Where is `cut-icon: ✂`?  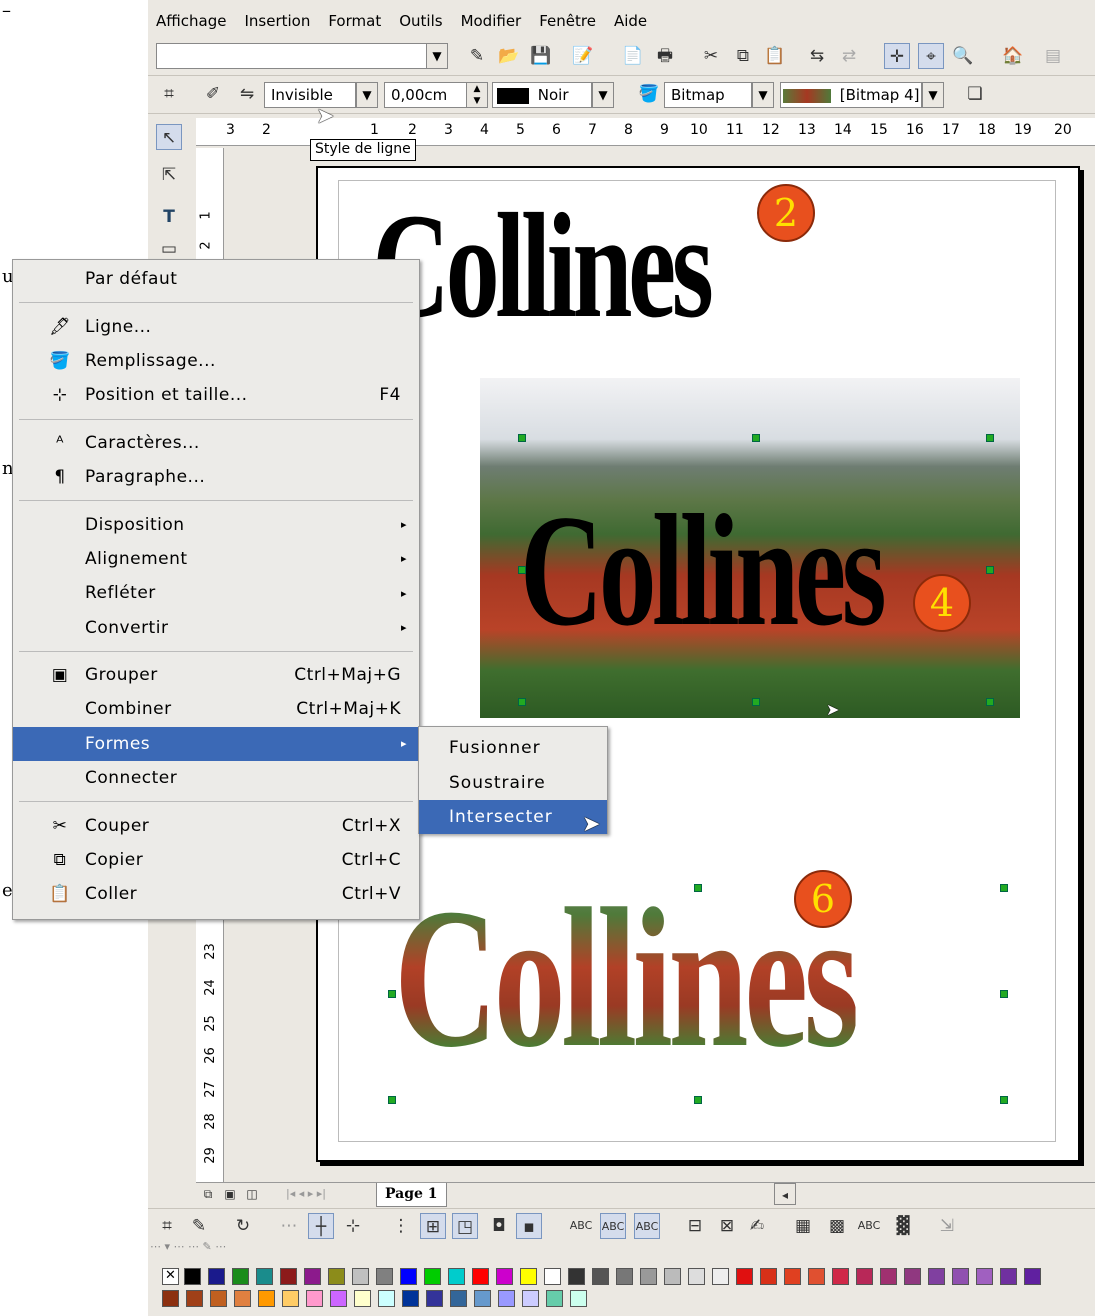
cut-icon: ✂ is located at coordinates (711, 56).